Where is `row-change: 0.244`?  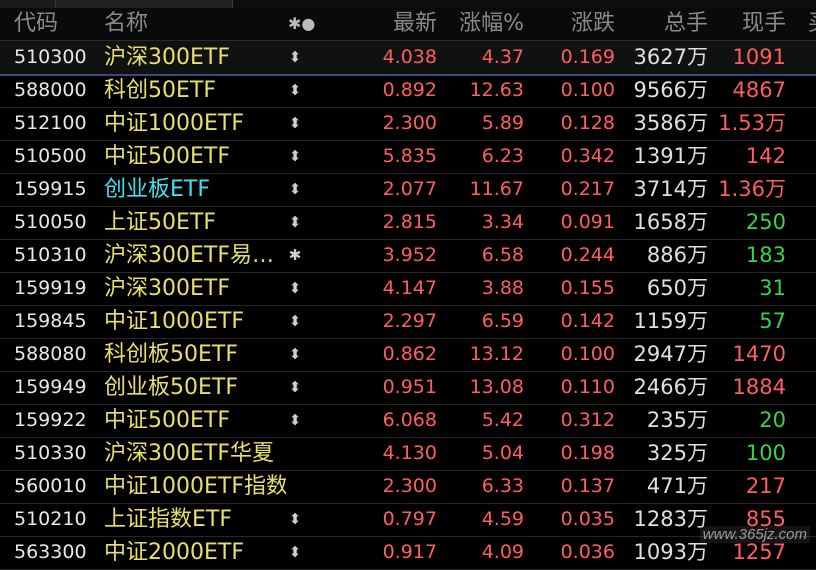 row-change: 0.244 is located at coordinates (587, 255).